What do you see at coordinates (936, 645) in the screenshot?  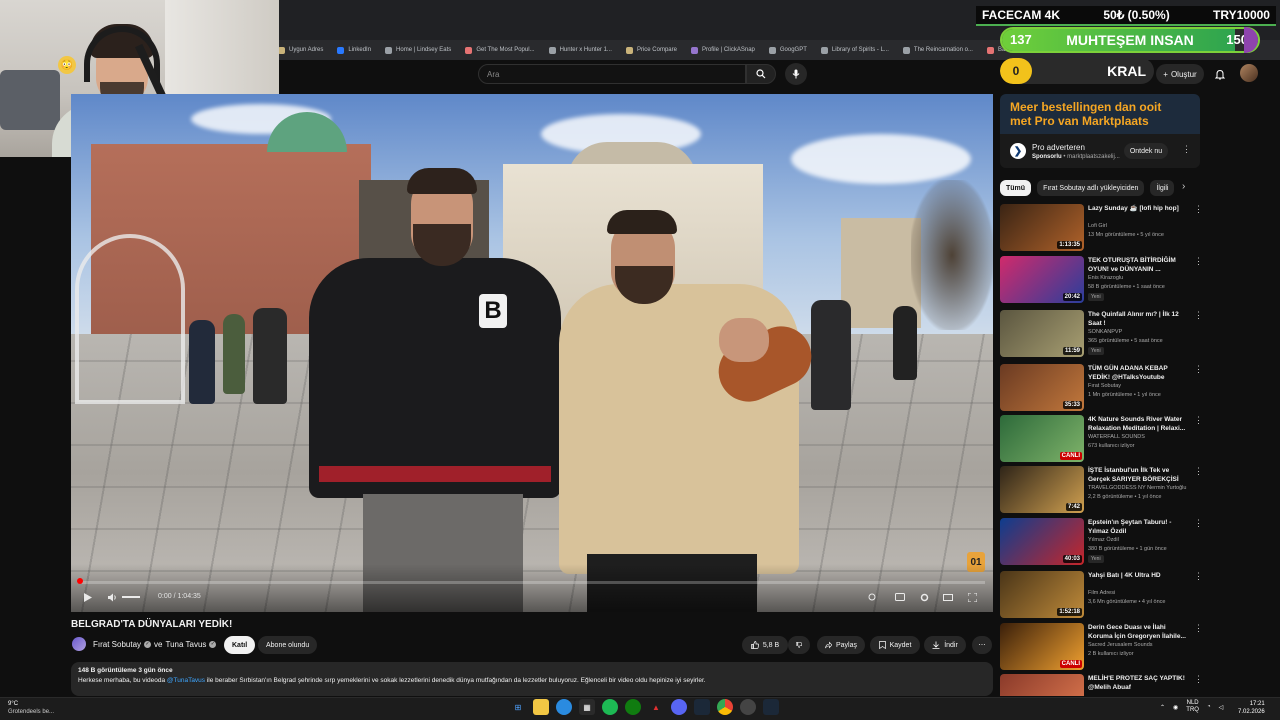 I see `download-icon` at bounding box center [936, 645].